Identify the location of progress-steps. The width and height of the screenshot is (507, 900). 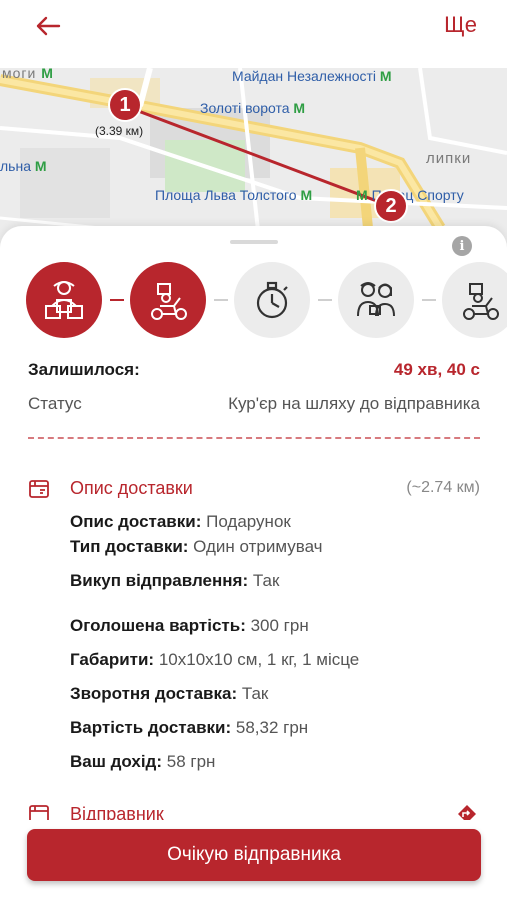
(266, 300).